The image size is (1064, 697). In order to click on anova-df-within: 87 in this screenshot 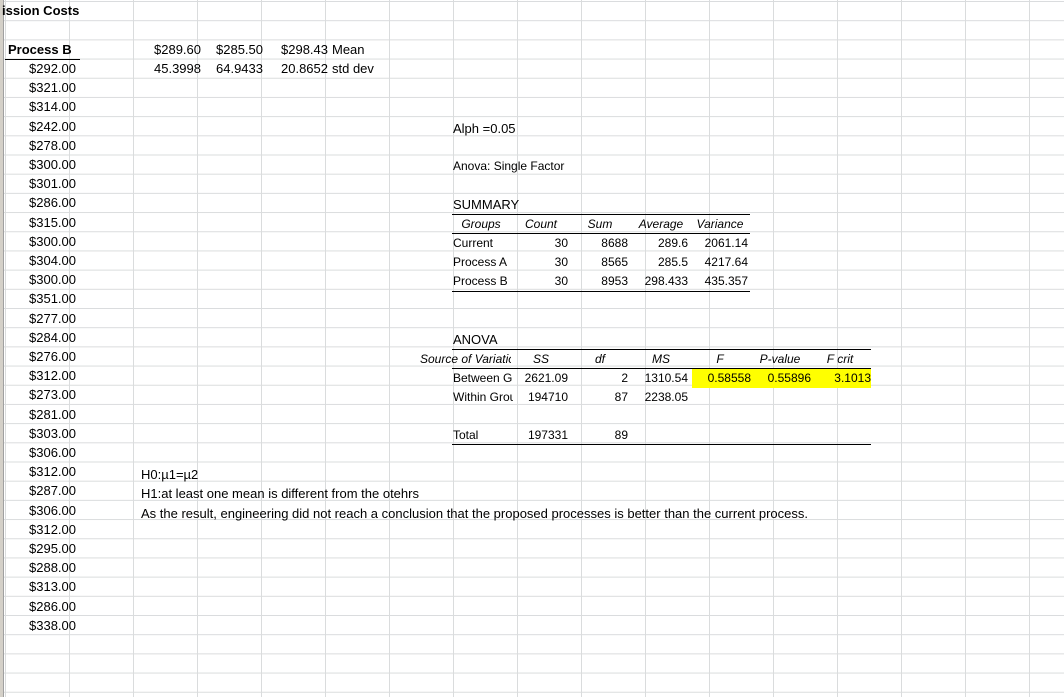, I will do `click(600, 397)`.